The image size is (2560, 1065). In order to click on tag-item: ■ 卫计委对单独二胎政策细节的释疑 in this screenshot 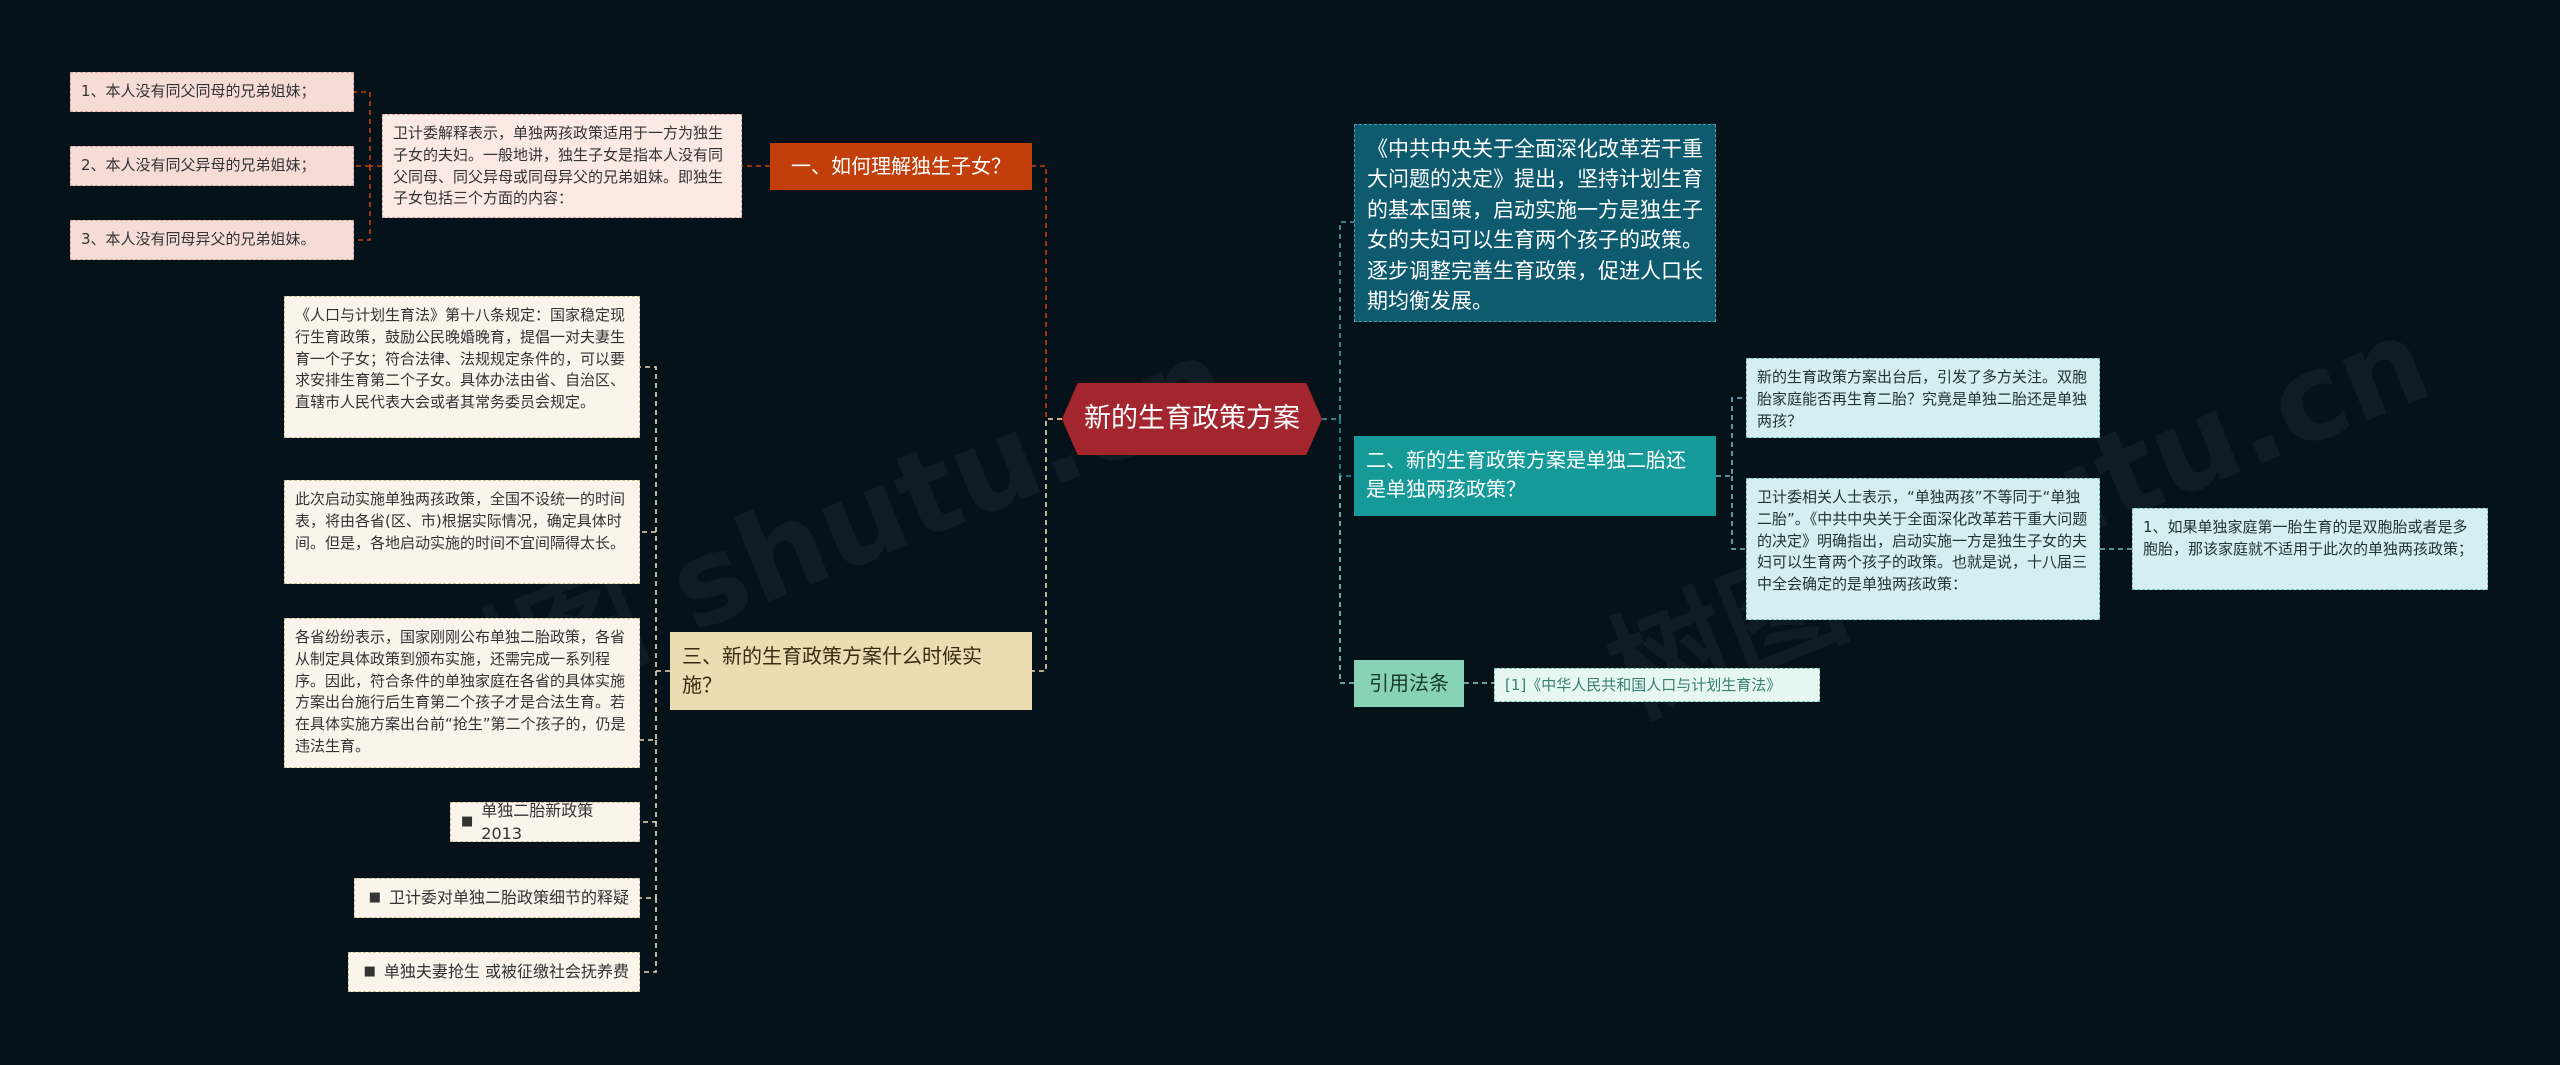, I will do `click(497, 898)`.